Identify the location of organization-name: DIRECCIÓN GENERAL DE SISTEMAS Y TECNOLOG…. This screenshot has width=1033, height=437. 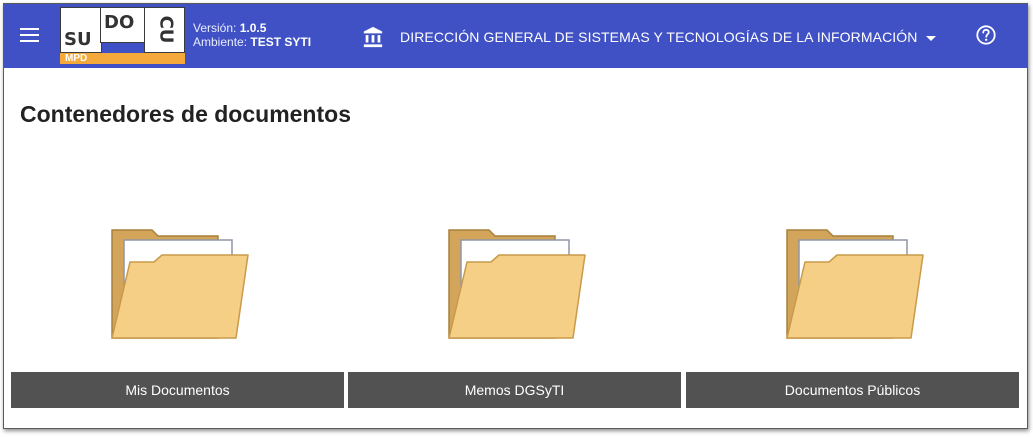
(659, 37).